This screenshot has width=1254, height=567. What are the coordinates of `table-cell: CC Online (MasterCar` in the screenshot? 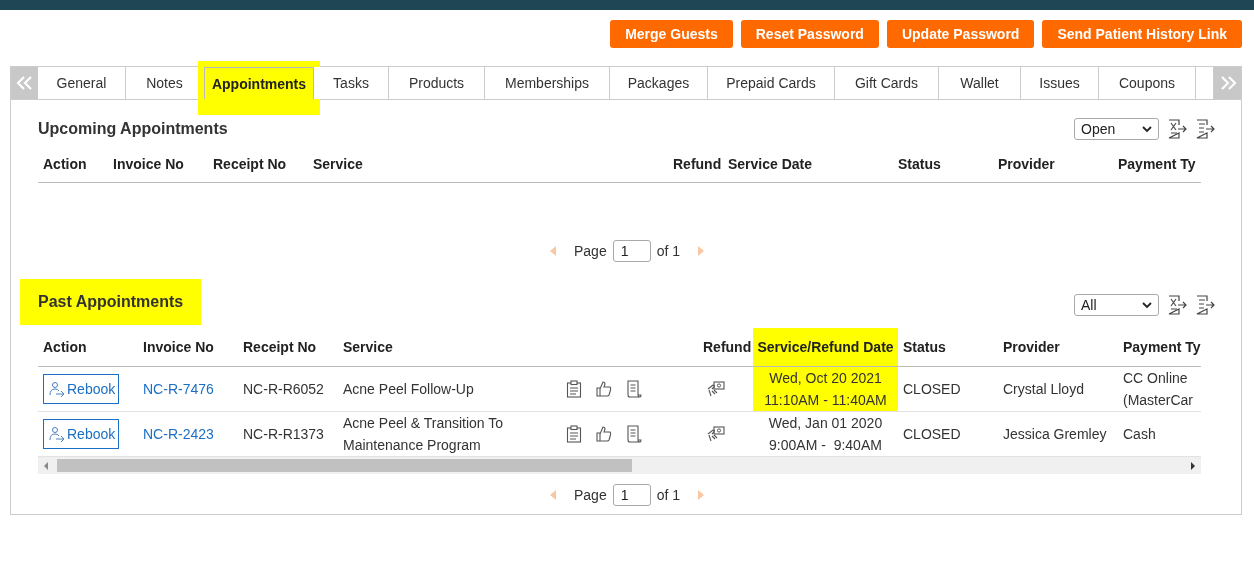 It's located at (1159, 389).